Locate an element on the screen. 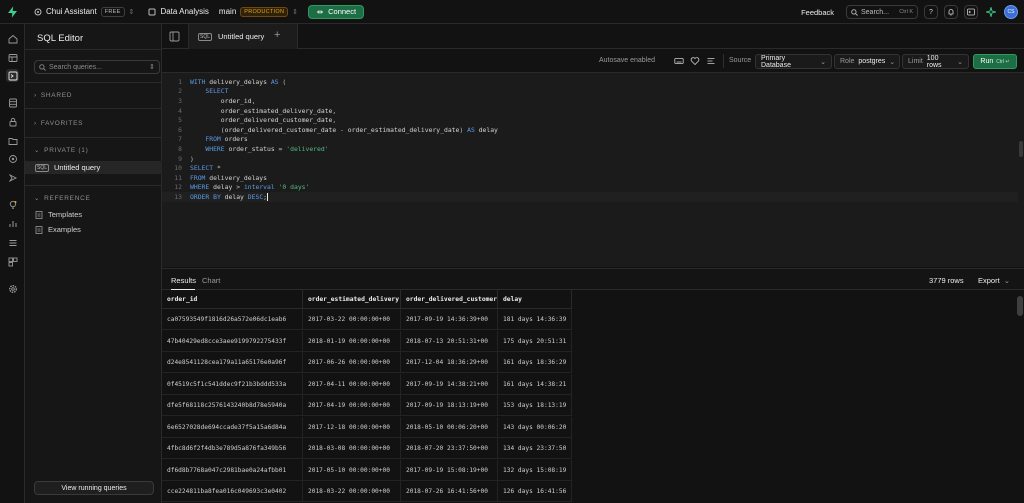  table-cell: 2018-01-19 00:00:00+00 is located at coordinates (352, 341).